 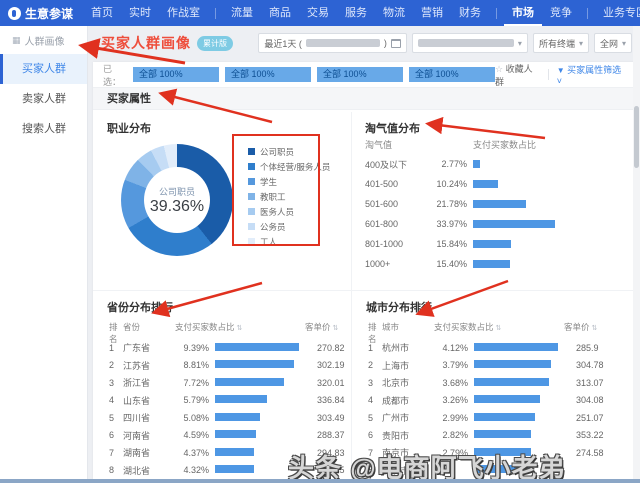 I want to click on table-row: 4 成都市 3.26% 304.08, so click(x=479, y=400).